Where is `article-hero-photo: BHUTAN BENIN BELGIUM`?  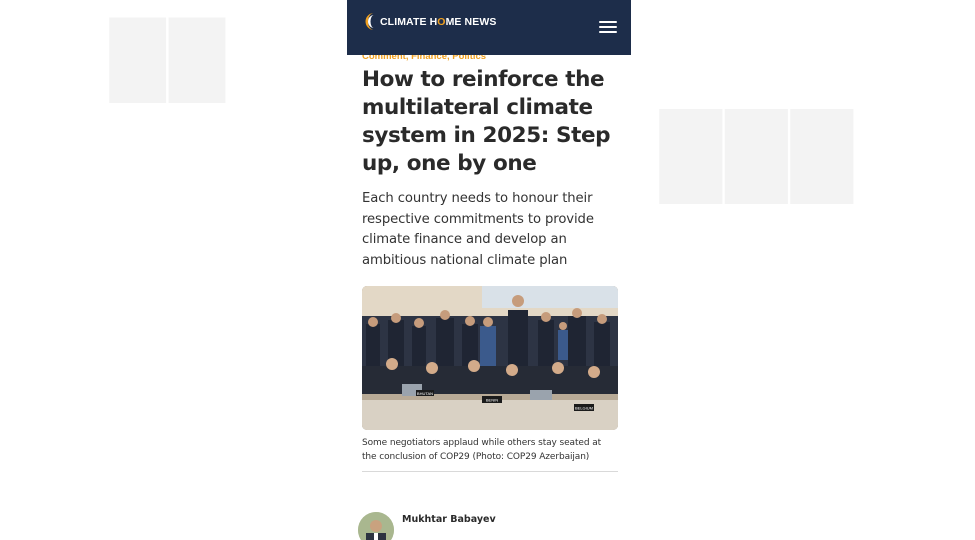 article-hero-photo: BHUTAN BENIN BELGIUM is located at coordinates (490, 358).